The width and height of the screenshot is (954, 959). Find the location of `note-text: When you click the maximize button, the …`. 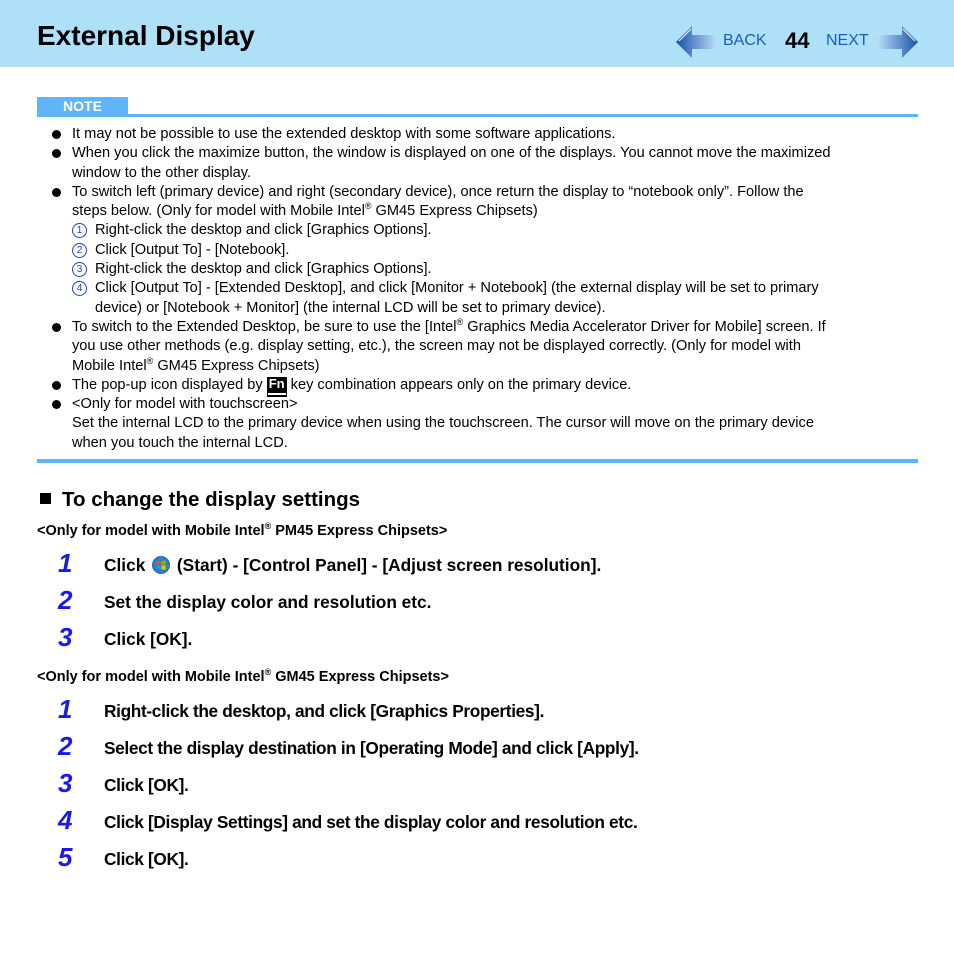

note-text: When you click the maximize button, the … is located at coordinates (451, 153).